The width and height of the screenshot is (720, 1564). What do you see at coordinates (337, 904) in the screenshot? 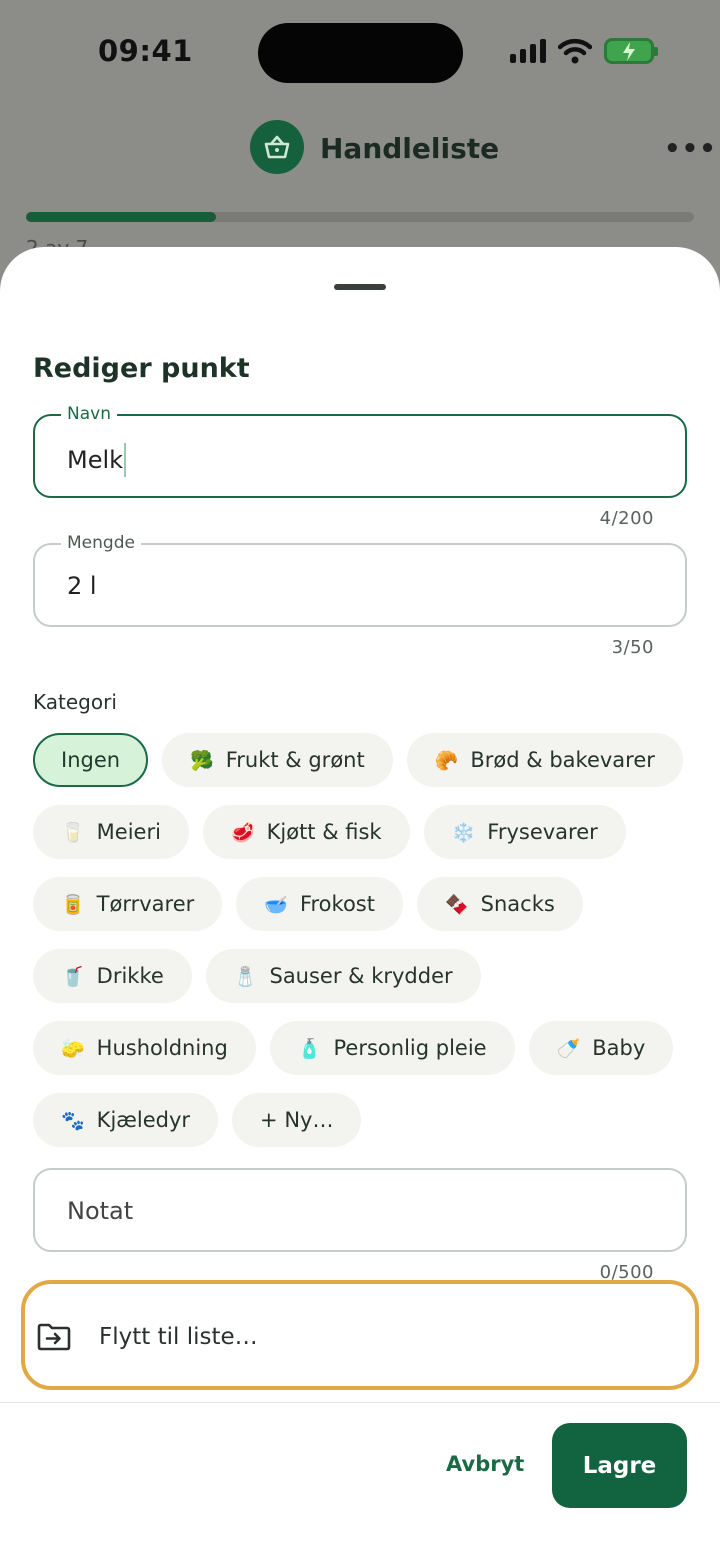
I see `chip-label: Frokost` at bounding box center [337, 904].